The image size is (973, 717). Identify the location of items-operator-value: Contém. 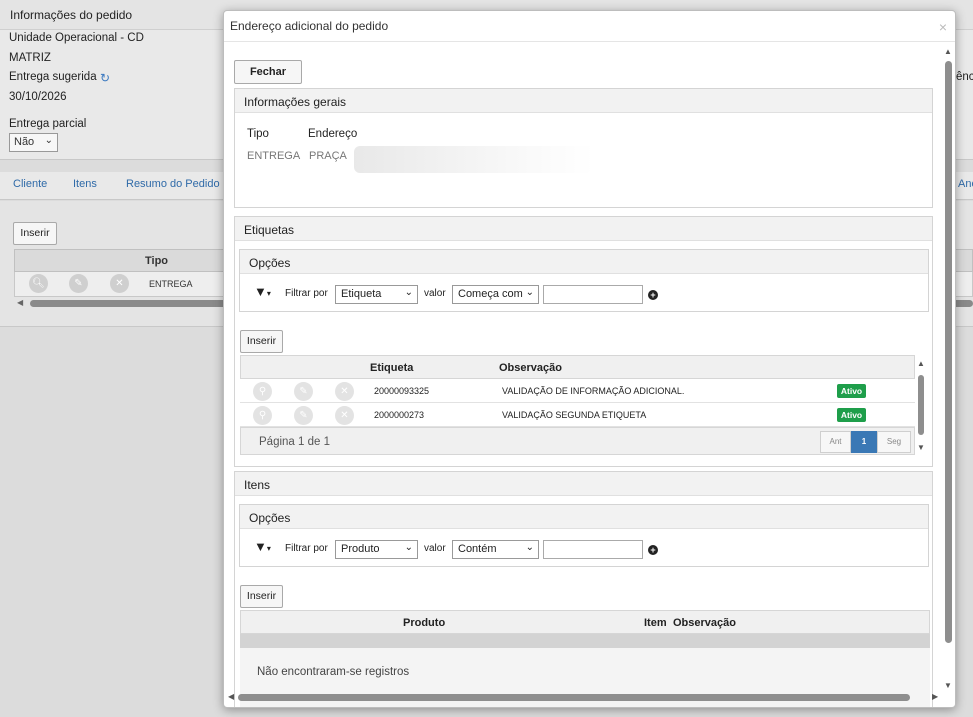
(477, 549).